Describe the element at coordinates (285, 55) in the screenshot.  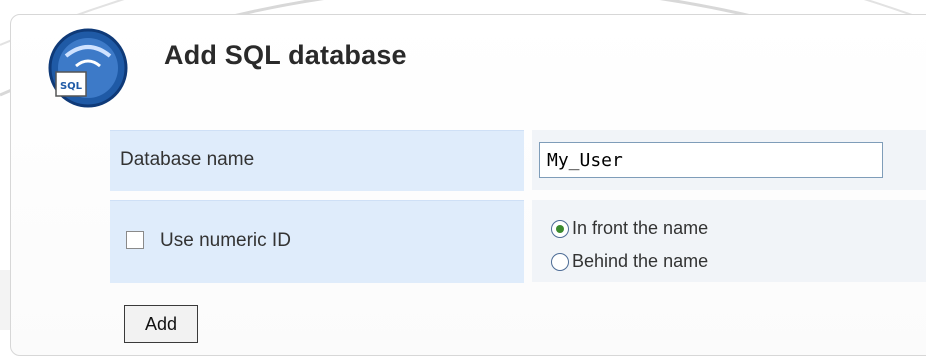
I see `dialog-title: Add SQL database` at that location.